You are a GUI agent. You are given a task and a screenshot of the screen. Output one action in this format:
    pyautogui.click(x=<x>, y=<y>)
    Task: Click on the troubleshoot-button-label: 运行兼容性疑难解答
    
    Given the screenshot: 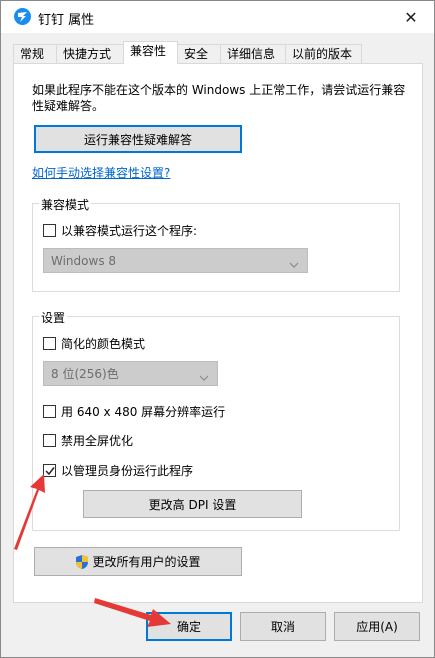 What is the action you would take?
    pyautogui.click(x=137, y=139)
    